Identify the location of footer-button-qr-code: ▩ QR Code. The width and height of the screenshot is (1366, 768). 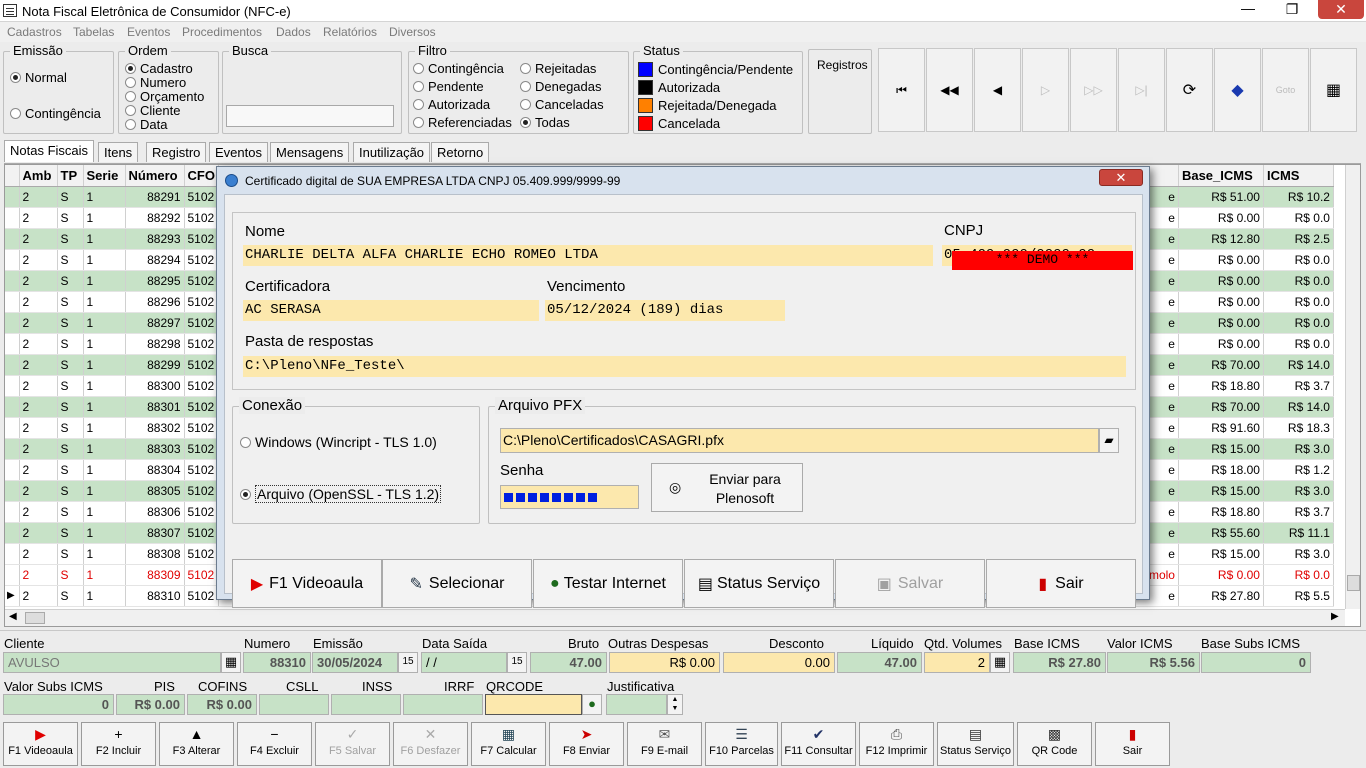
(1054, 744).